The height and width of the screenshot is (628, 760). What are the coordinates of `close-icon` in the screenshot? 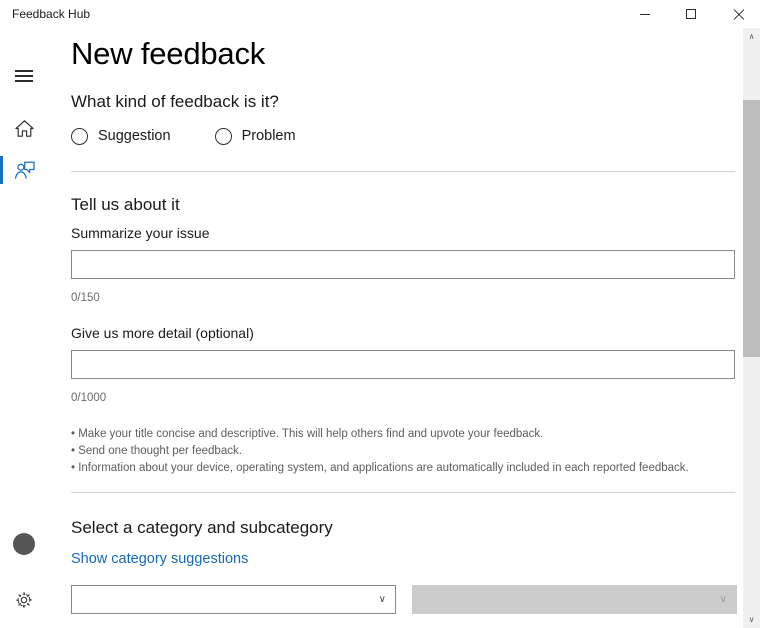 It's located at (737, 14).